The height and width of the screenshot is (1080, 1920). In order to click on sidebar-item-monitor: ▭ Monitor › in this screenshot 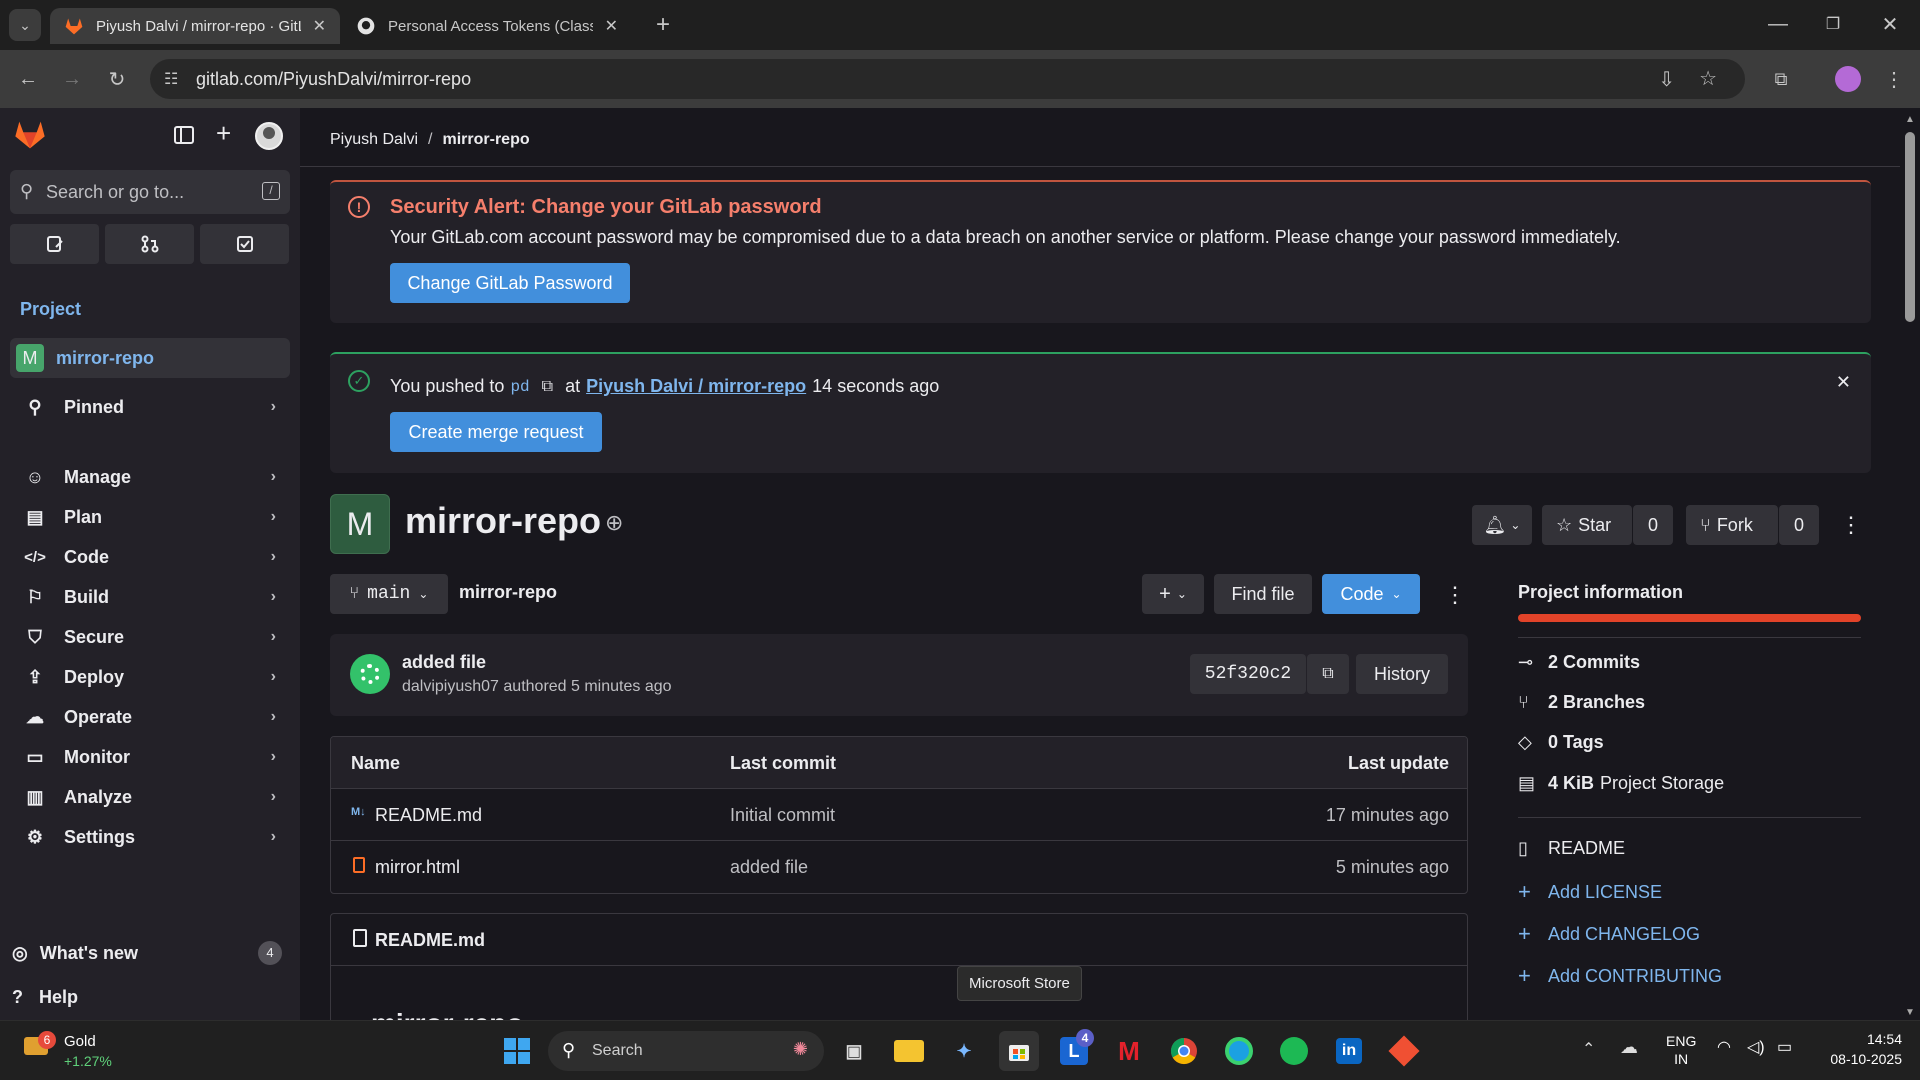, I will do `click(150, 757)`.